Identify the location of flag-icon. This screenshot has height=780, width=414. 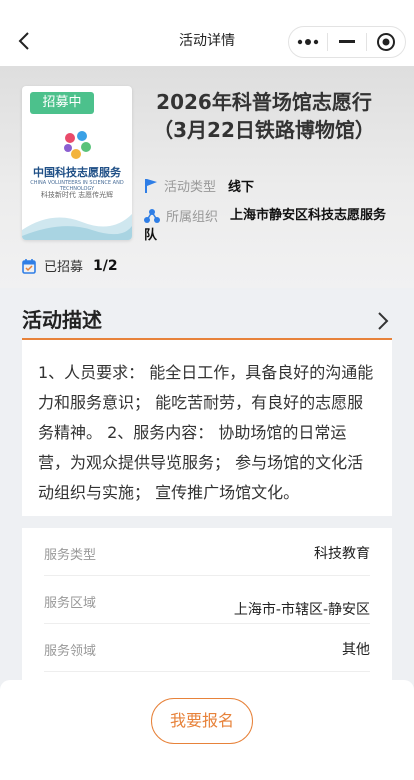
(151, 185).